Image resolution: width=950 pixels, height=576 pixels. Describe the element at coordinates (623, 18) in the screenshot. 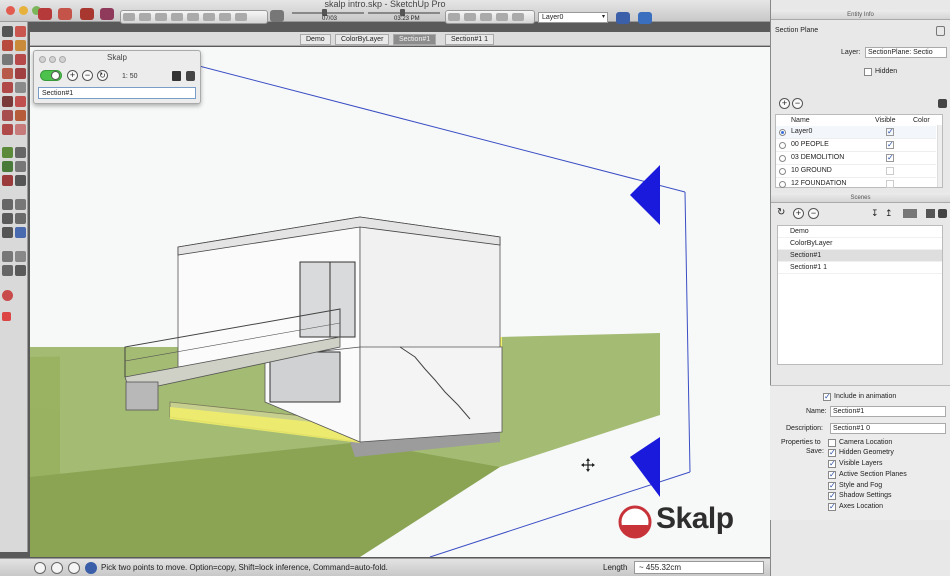

I see `layer-manager-icon` at that location.